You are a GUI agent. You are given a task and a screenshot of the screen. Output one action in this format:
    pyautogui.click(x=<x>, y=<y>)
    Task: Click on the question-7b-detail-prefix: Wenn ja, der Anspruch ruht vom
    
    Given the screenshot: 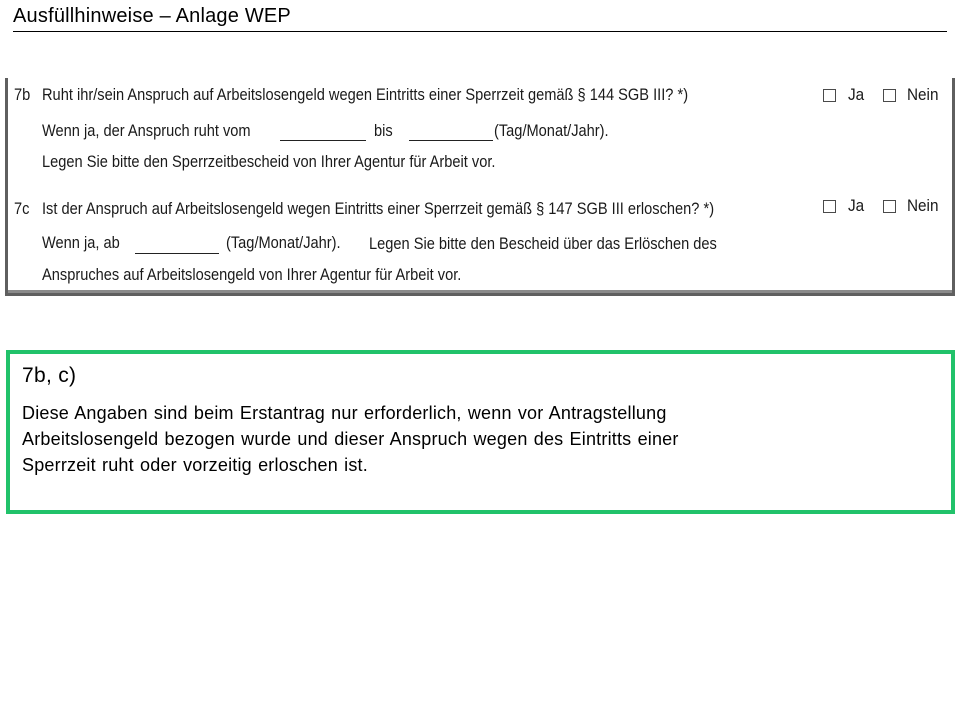 What is the action you would take?
    pyautogui.click(x=146, y=130)
    